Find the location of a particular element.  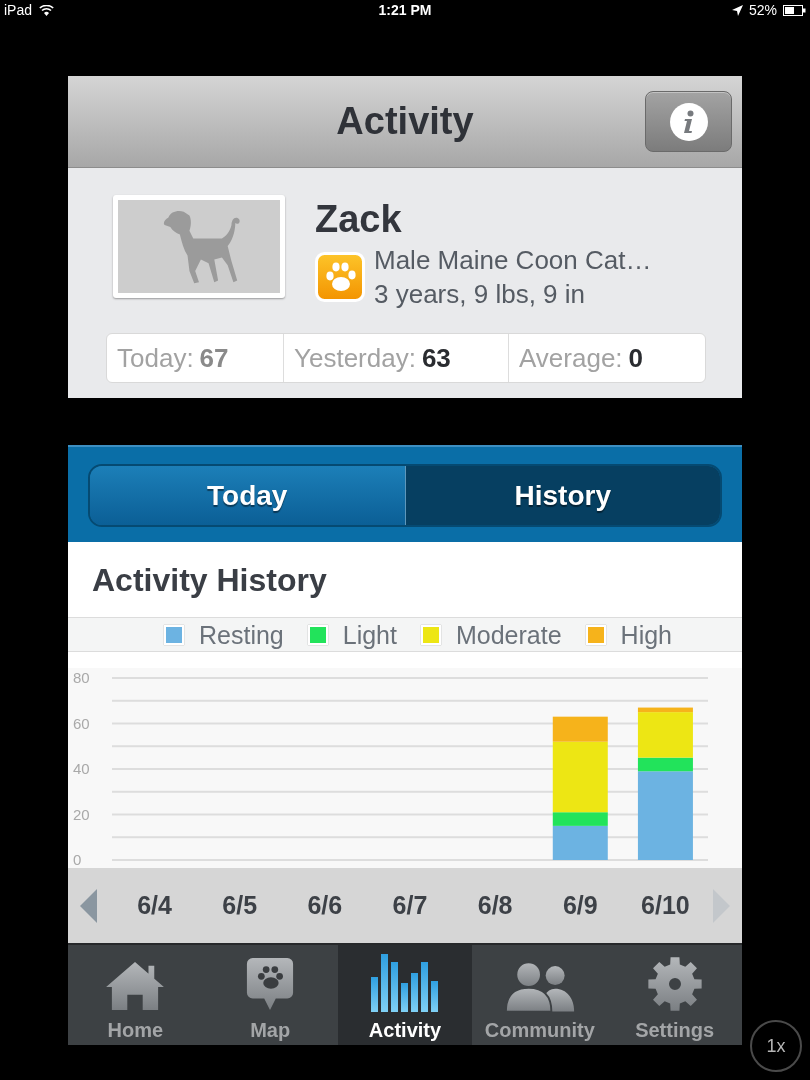

segment-tab: History is located at coordinates (562, 495).